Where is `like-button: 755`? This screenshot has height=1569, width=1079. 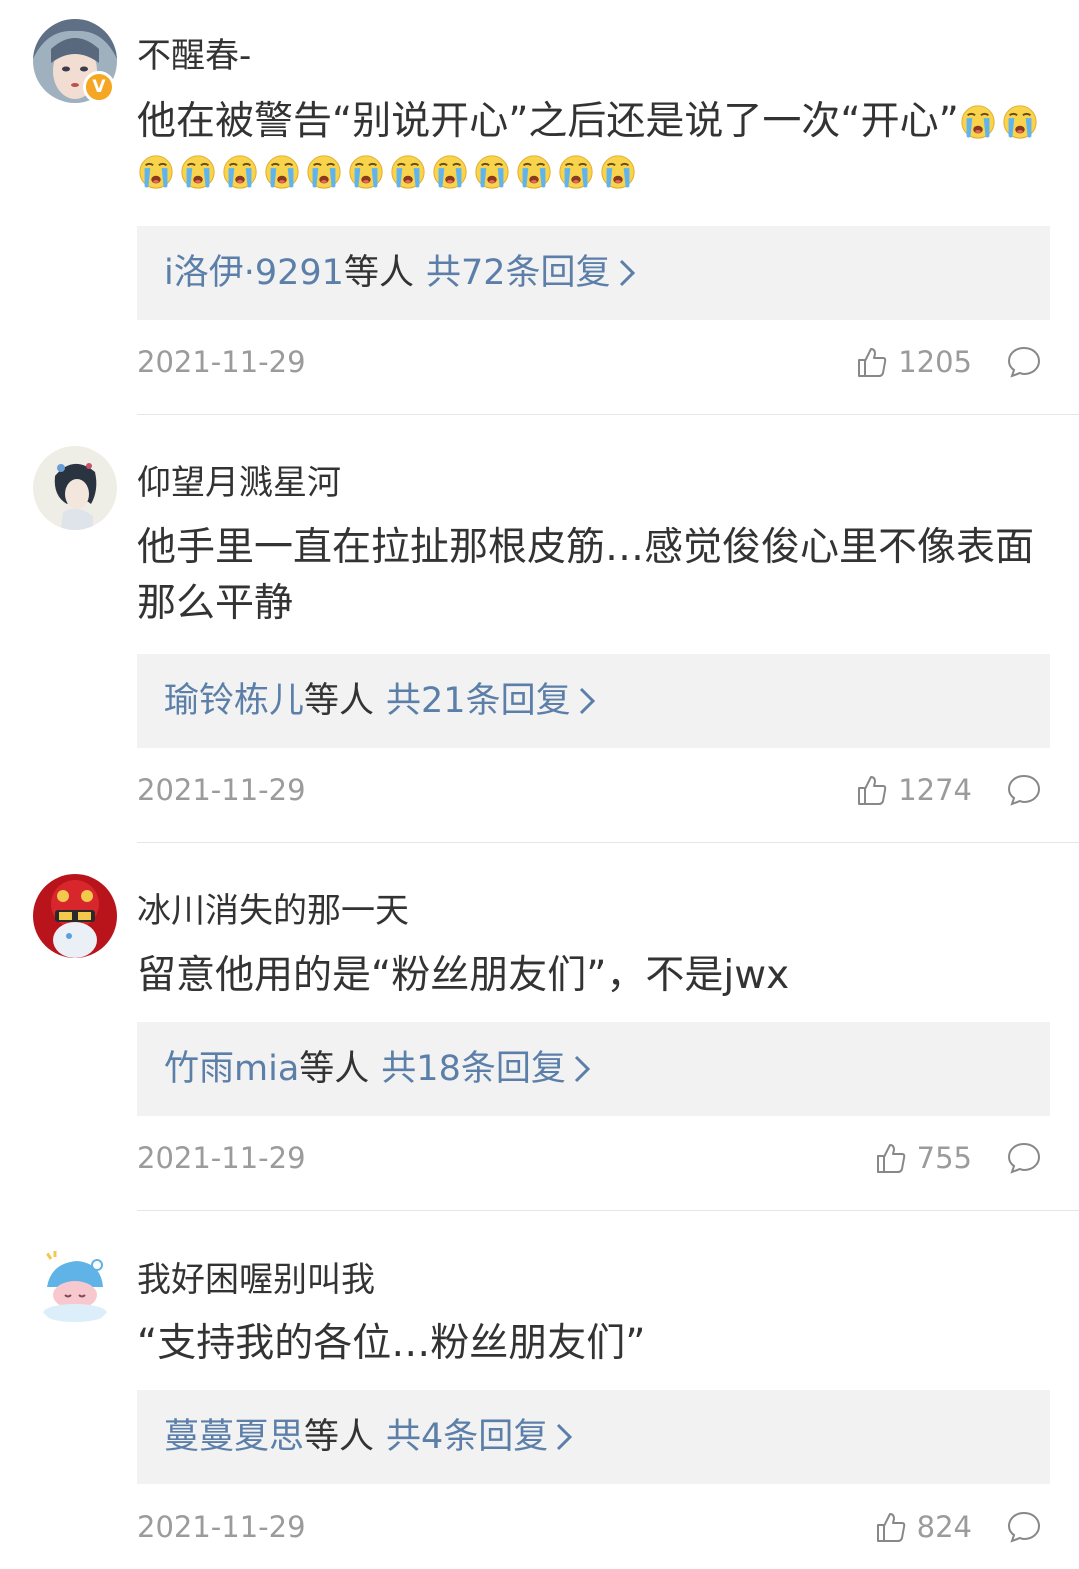
like-button: 755 is located at coordinates (923, 1158).